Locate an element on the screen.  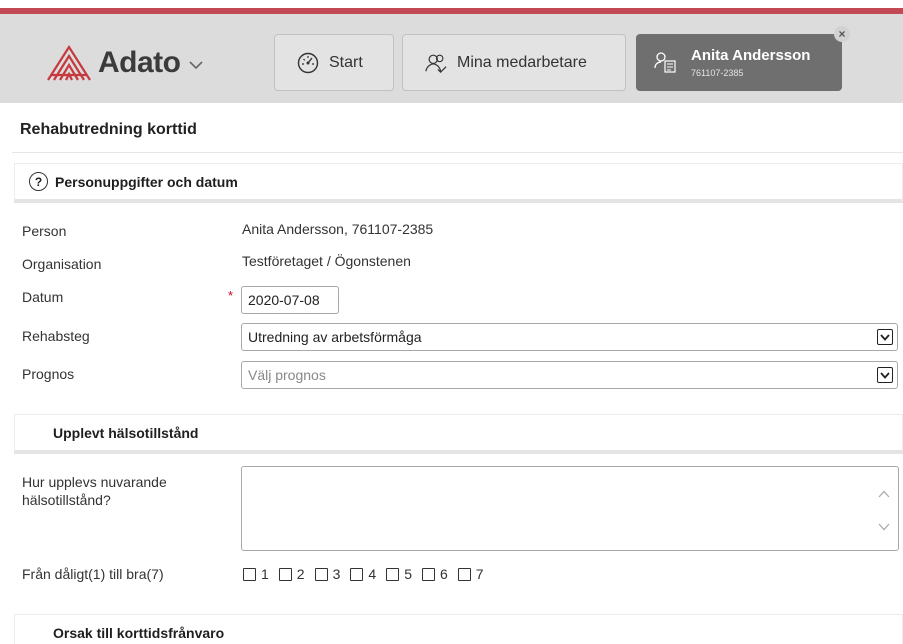
person-tab-name: Anita Andersson is located at coordinates (751, 55).